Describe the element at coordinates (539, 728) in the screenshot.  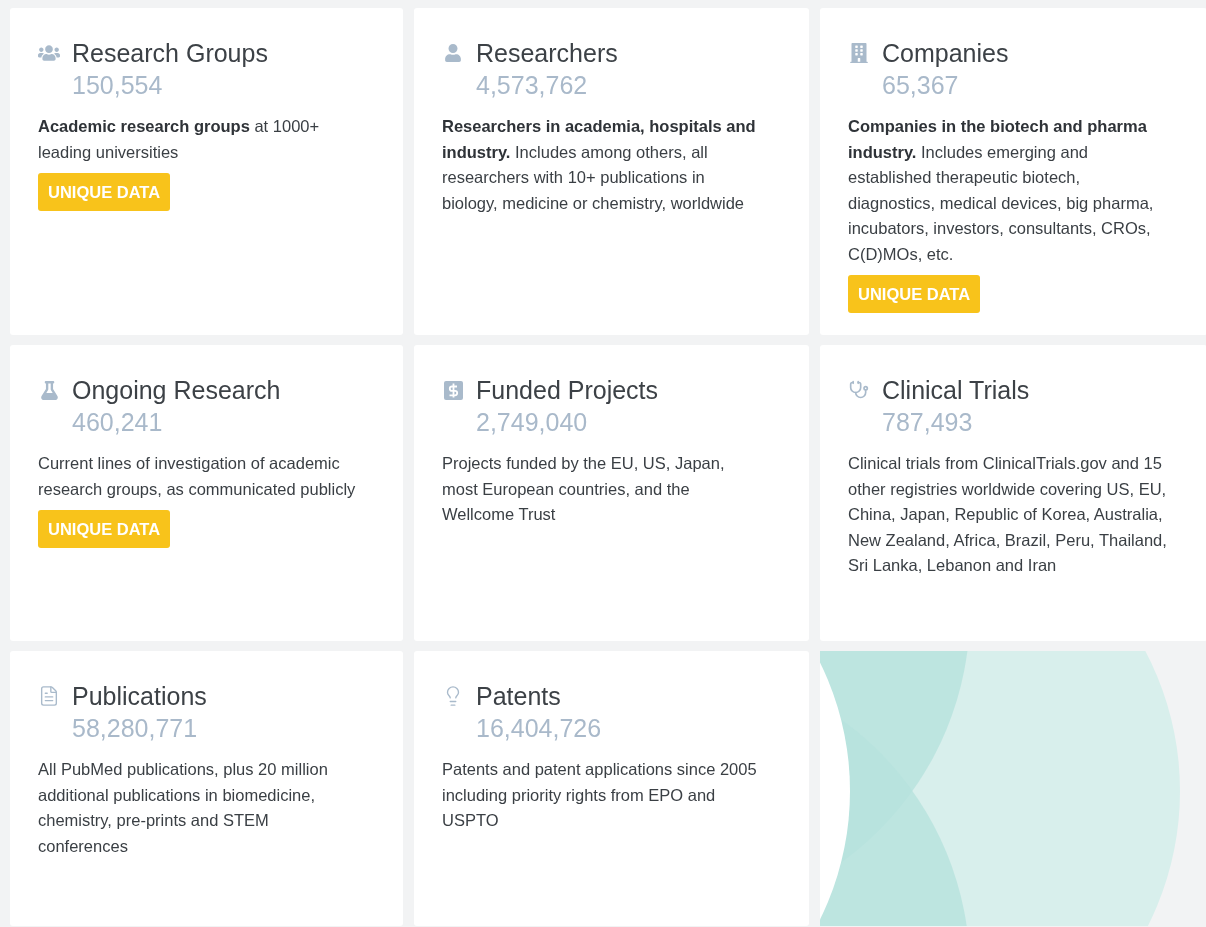
I see `record-count: 16,404,726` at that location.